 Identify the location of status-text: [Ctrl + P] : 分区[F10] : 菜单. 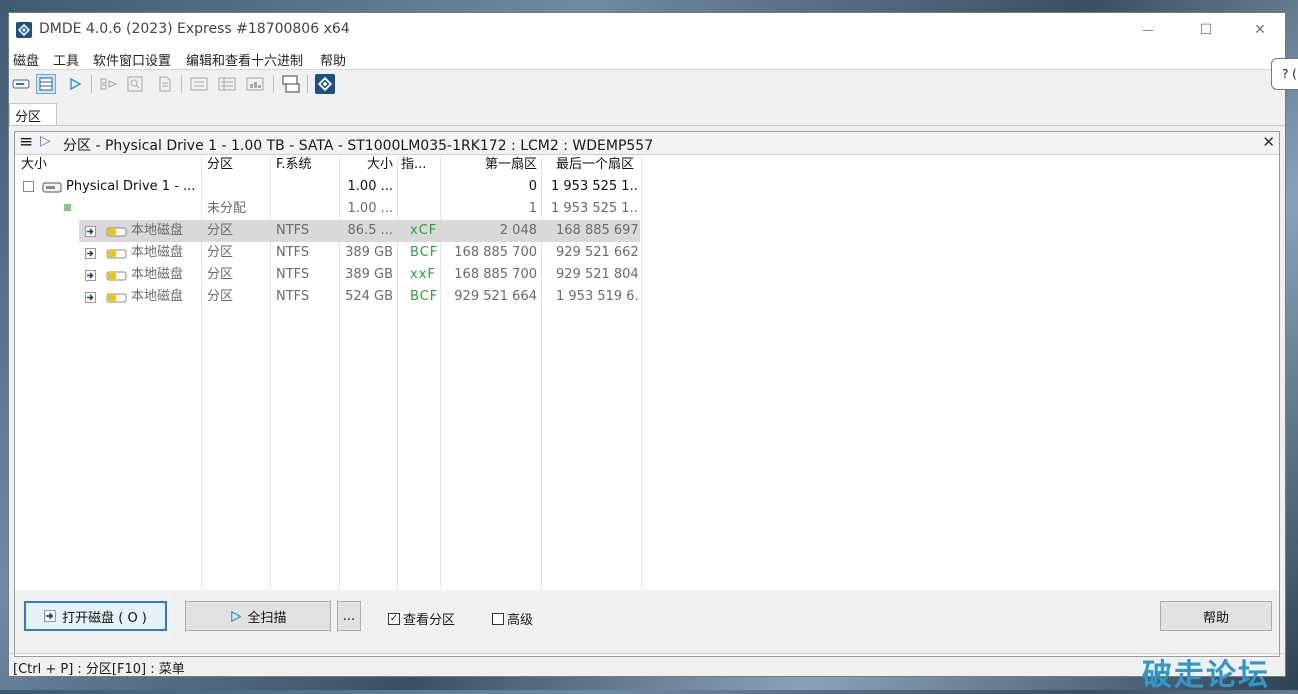
(99, 669).